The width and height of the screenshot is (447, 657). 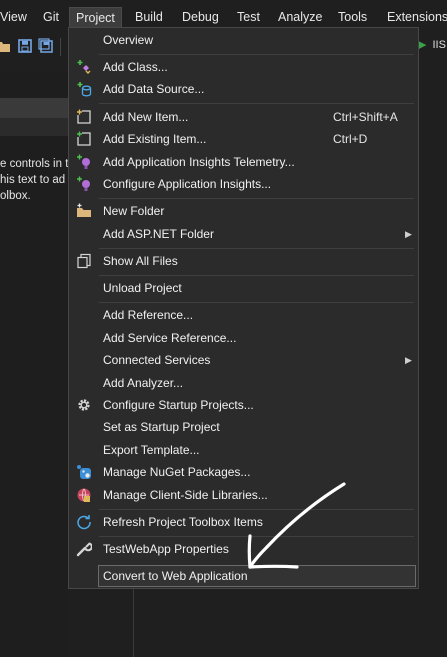 What do you see at coordinates (140, 261) in the screenshot?
I see `menu-item-label: Show All Files` at bounding box center [140, 261].